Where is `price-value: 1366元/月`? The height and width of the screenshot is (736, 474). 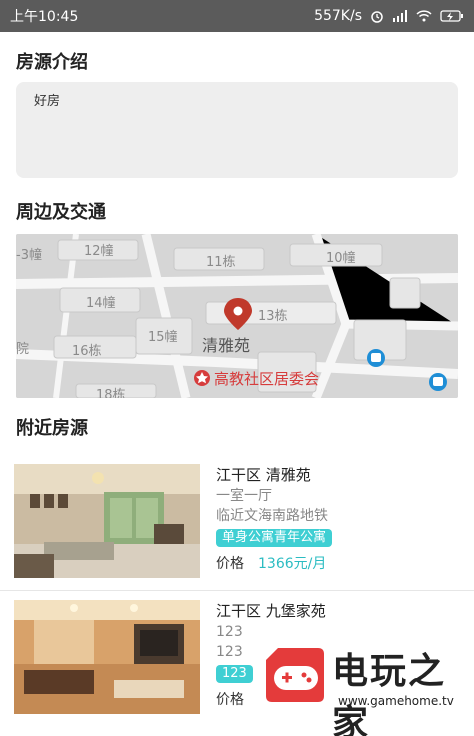
price-value: 1366元/月 is located at coordinates (292, 564).